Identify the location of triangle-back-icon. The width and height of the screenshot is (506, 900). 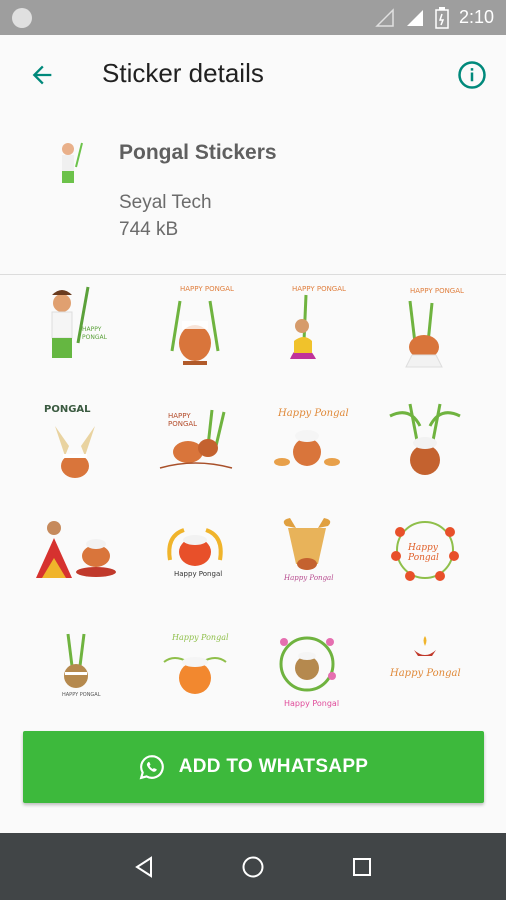
(144, 866).